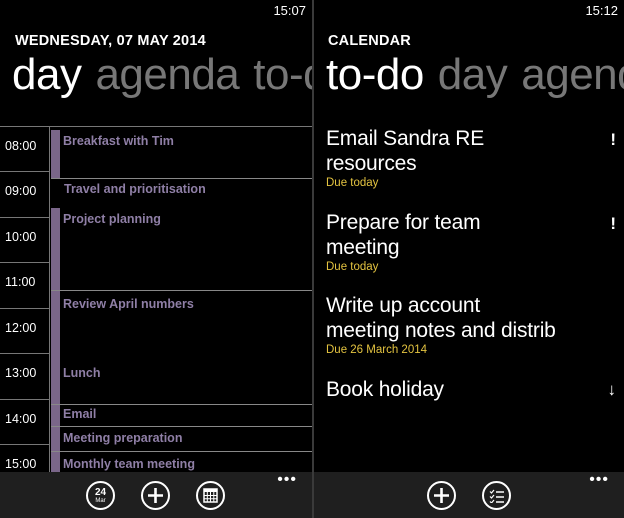  What do you see at coordinates (369, 41) in the screenshot?
I see `app-header: CALENDAR` at bounding box center [369, 41].